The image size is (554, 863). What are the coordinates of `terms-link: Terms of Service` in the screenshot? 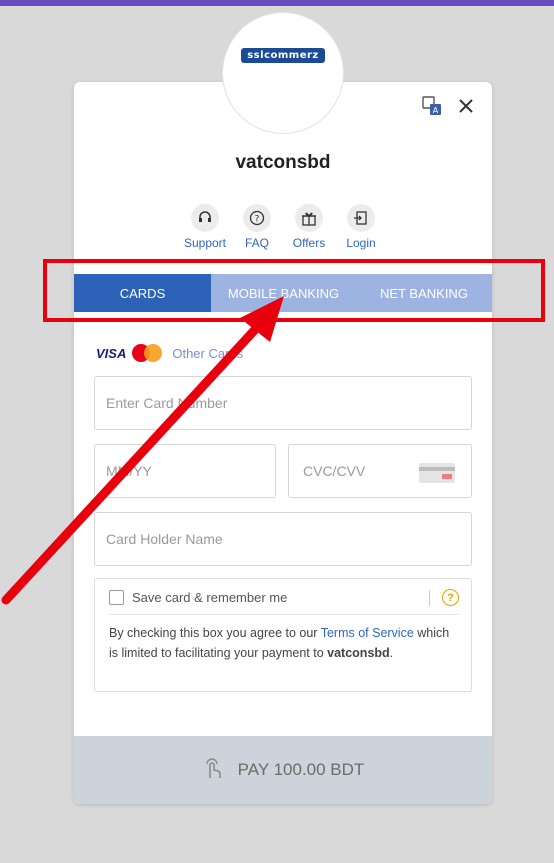 It's located at (367, 633).